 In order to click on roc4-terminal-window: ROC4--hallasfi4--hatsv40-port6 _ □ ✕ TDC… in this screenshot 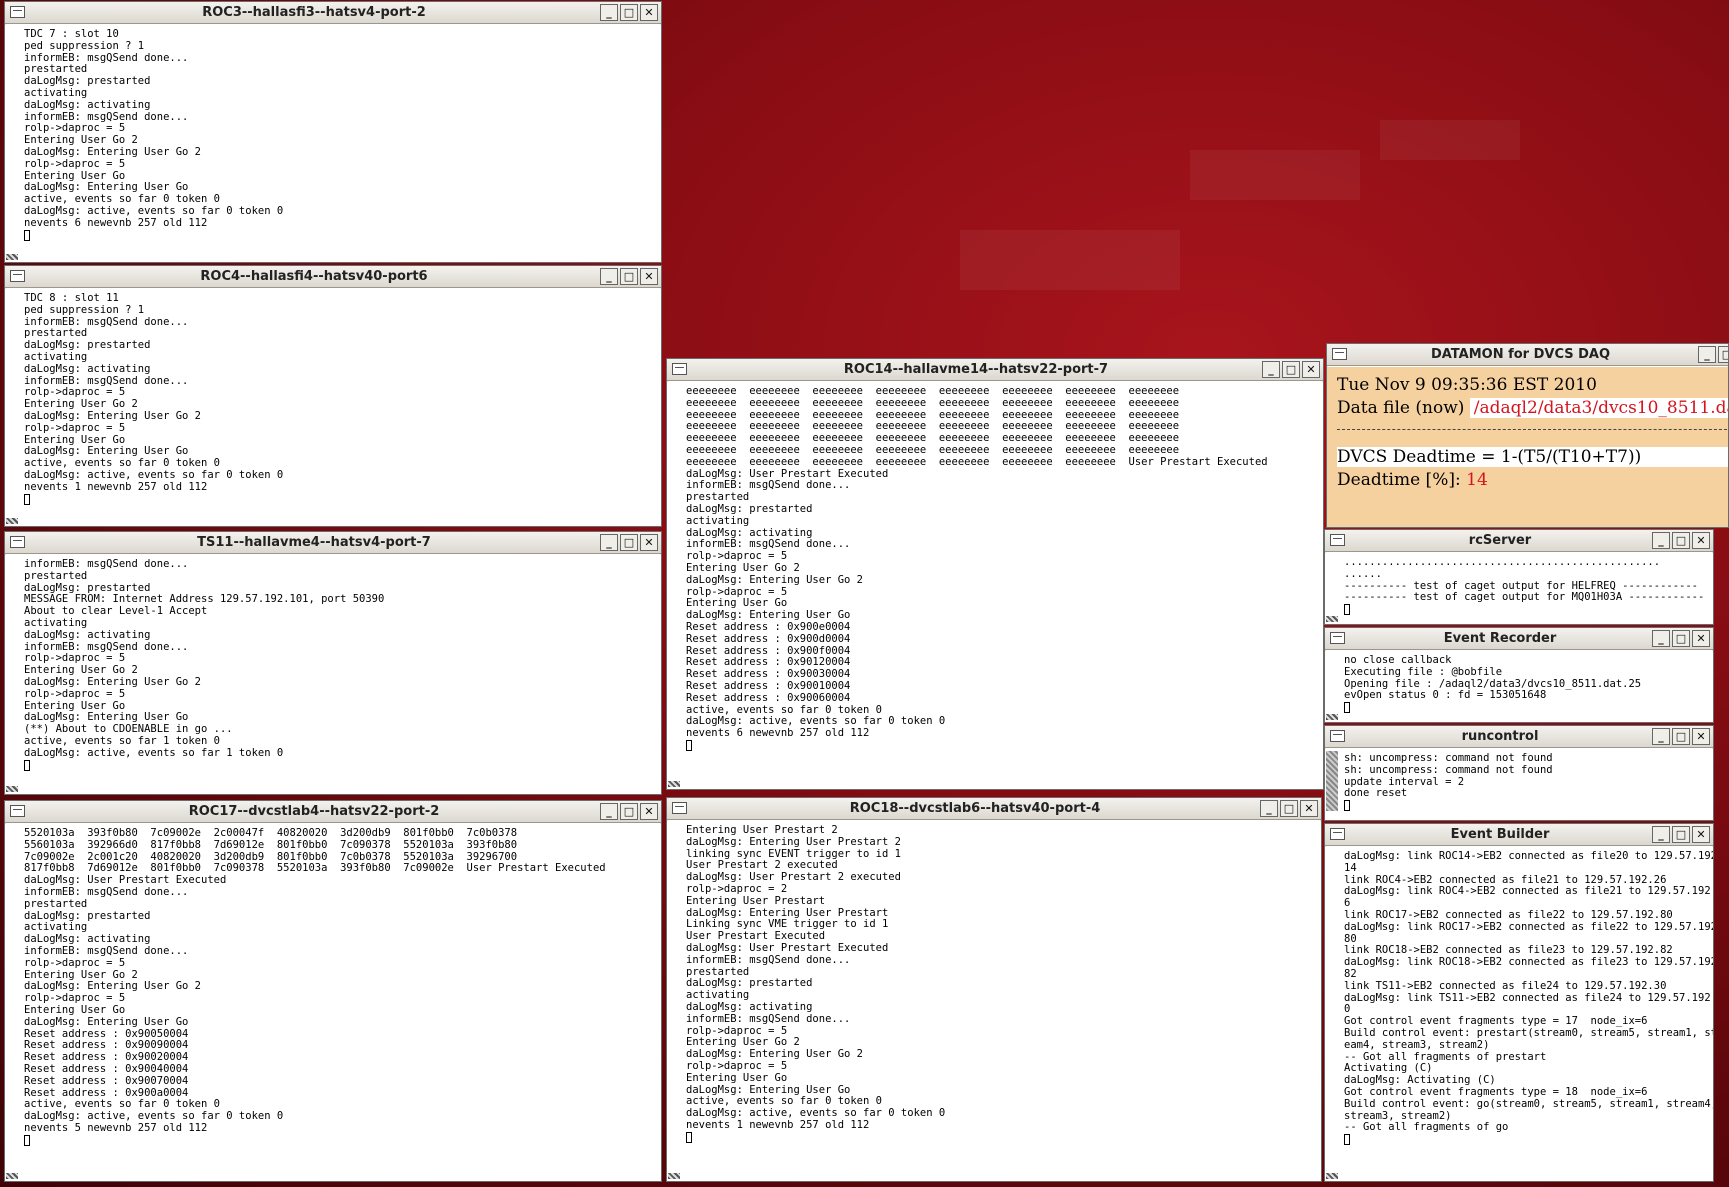, I will do `click(333, 396)`.